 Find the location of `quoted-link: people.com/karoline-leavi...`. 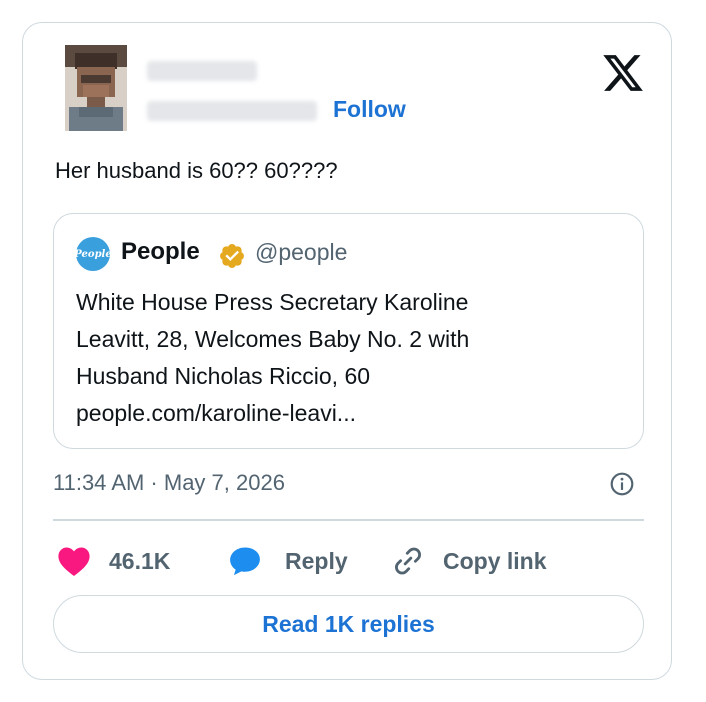

quoted-link: people.com/karoline-leavi... is located at coordinates (346, 413).